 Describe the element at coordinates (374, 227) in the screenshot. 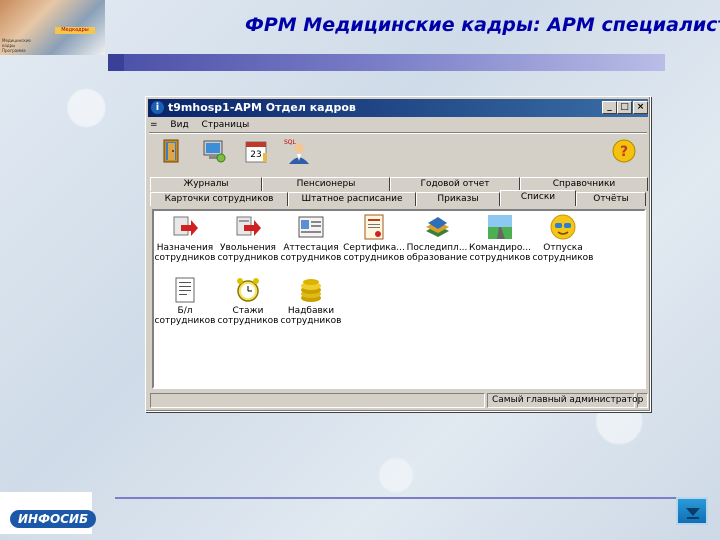

I see `certificate-icon` at that location.